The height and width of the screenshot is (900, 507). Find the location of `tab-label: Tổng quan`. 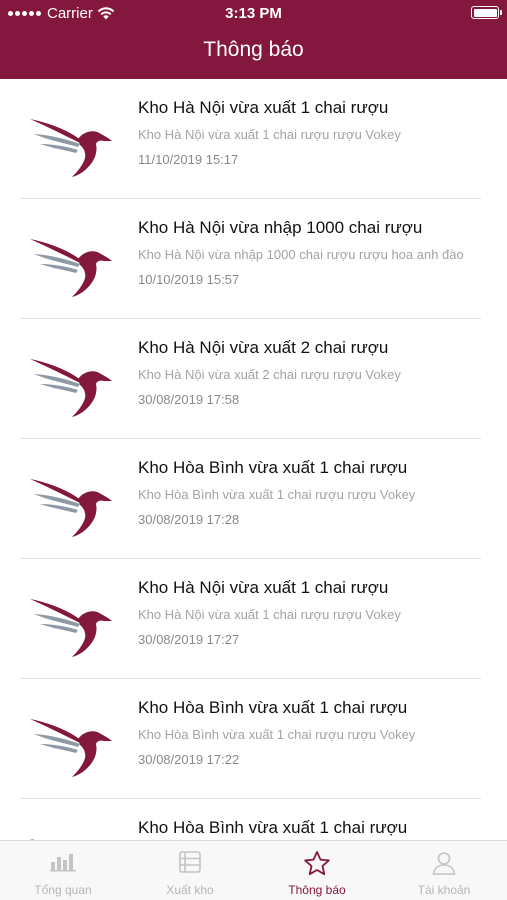

tab-label: Tổng quan is located at coordinates (63, 890).